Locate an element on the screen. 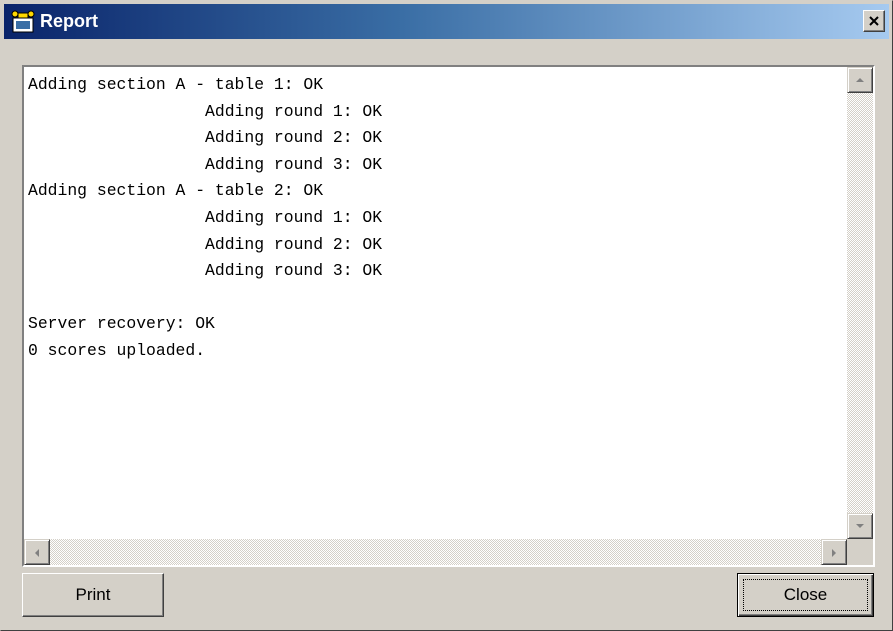 This screenshot has width=893, height=631. report-line: 0 scores uploaded. is located at coordinates (117, 350).